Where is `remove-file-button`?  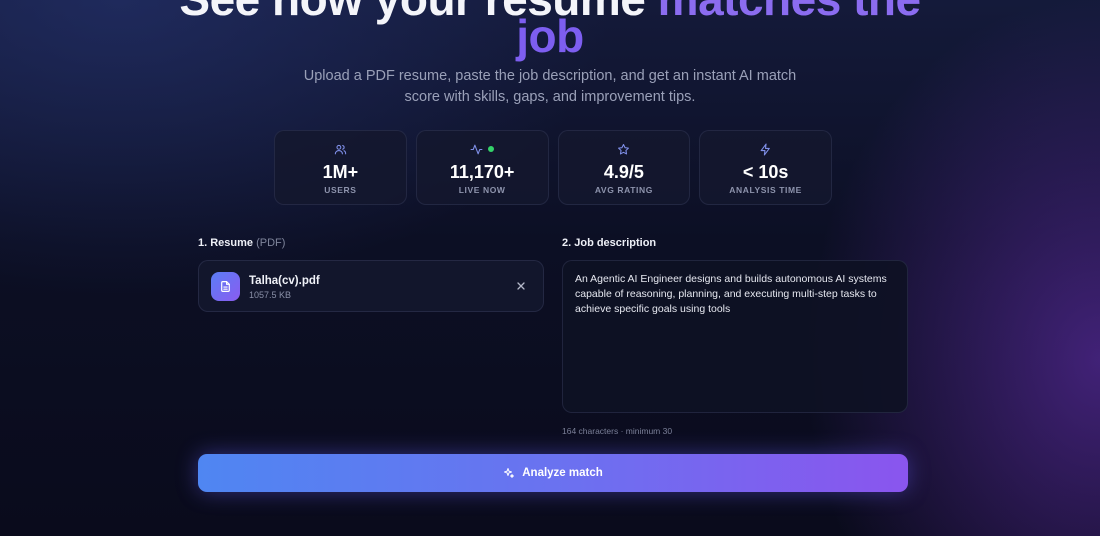
remove-file-button is located at coordinates (521, 286).